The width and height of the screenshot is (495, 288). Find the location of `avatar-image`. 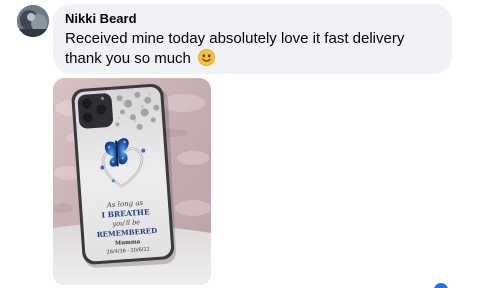

avatar-image is located at coordinates (33, 21).